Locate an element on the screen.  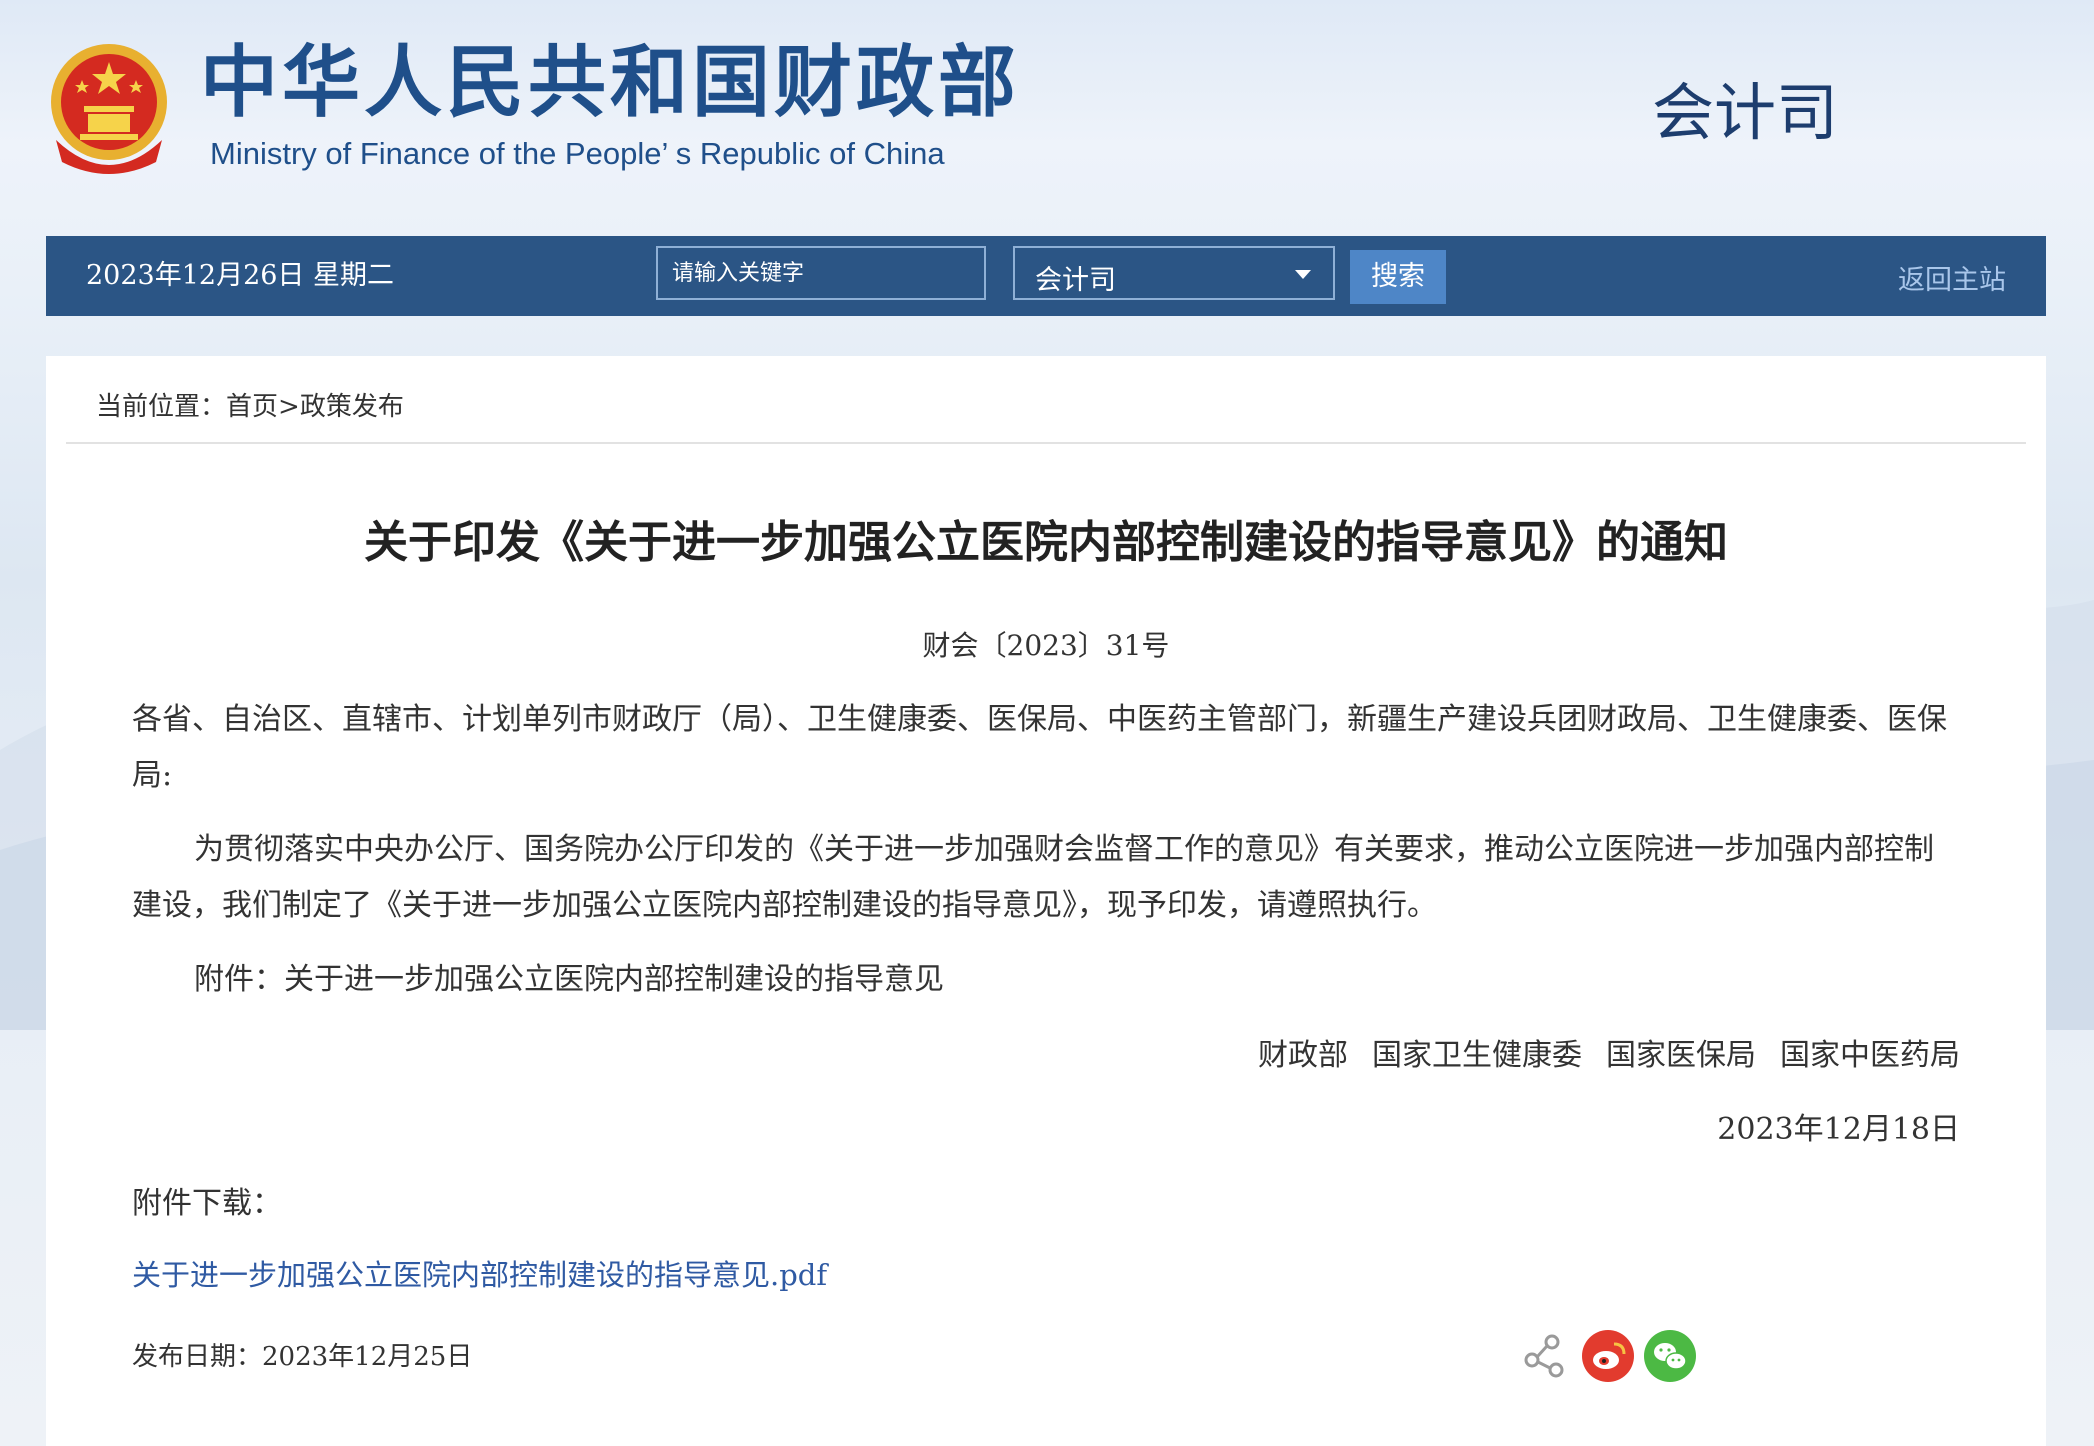
breadcrumb: 当前位置：首页>政策发布 is located at coordinates (250, 404).